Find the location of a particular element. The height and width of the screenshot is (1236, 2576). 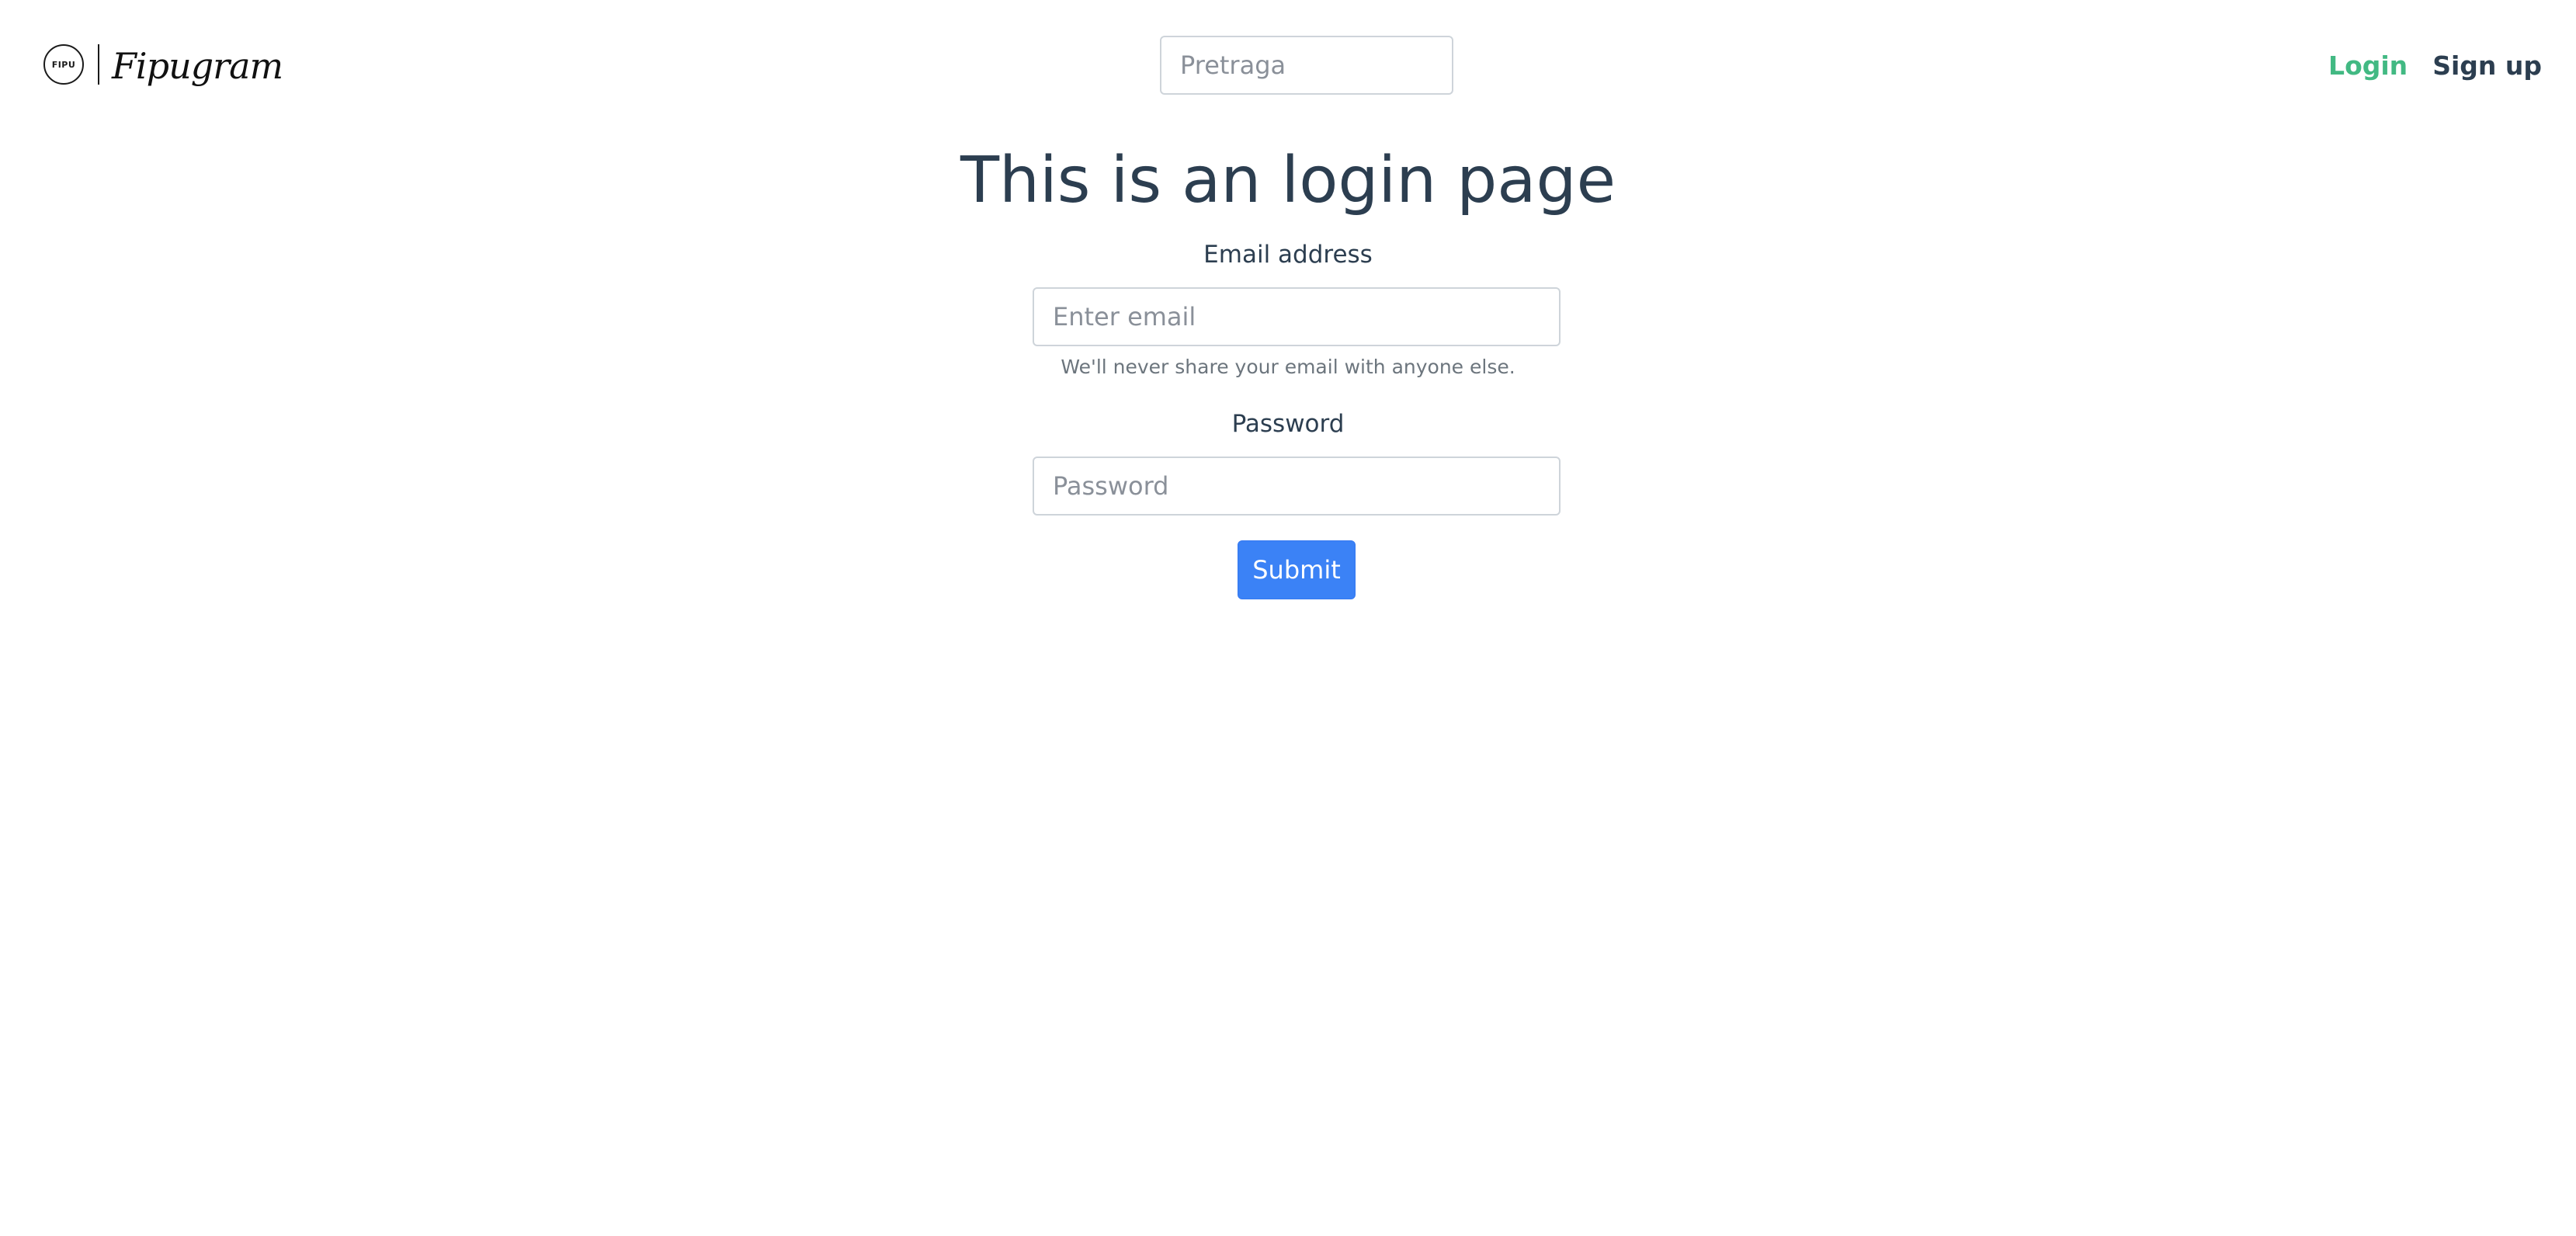

email-label: Email address is located at coordinates (1288, 255).